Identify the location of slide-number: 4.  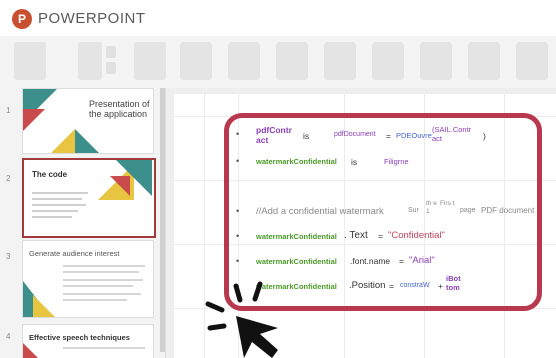
(8, 336).